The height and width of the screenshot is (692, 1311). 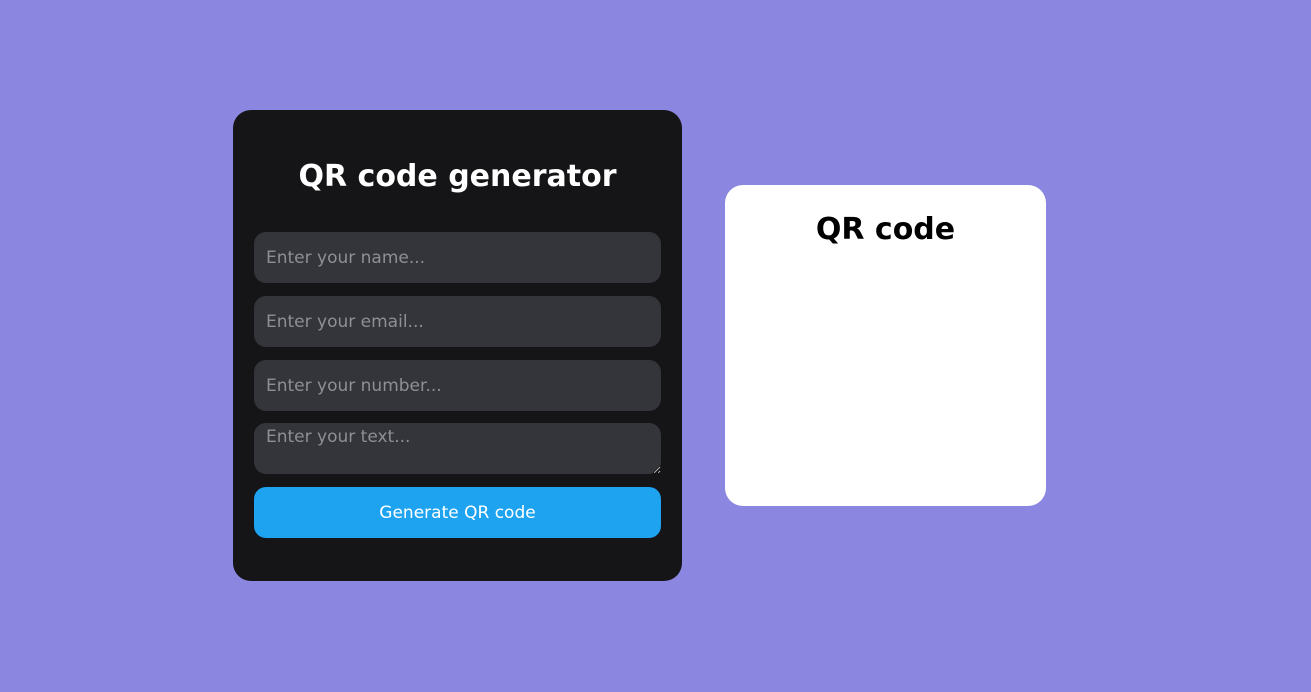 What do you see at coordinates (457, 448) in the screenshot?
I see `text-input` at bounding box center [457, 448].